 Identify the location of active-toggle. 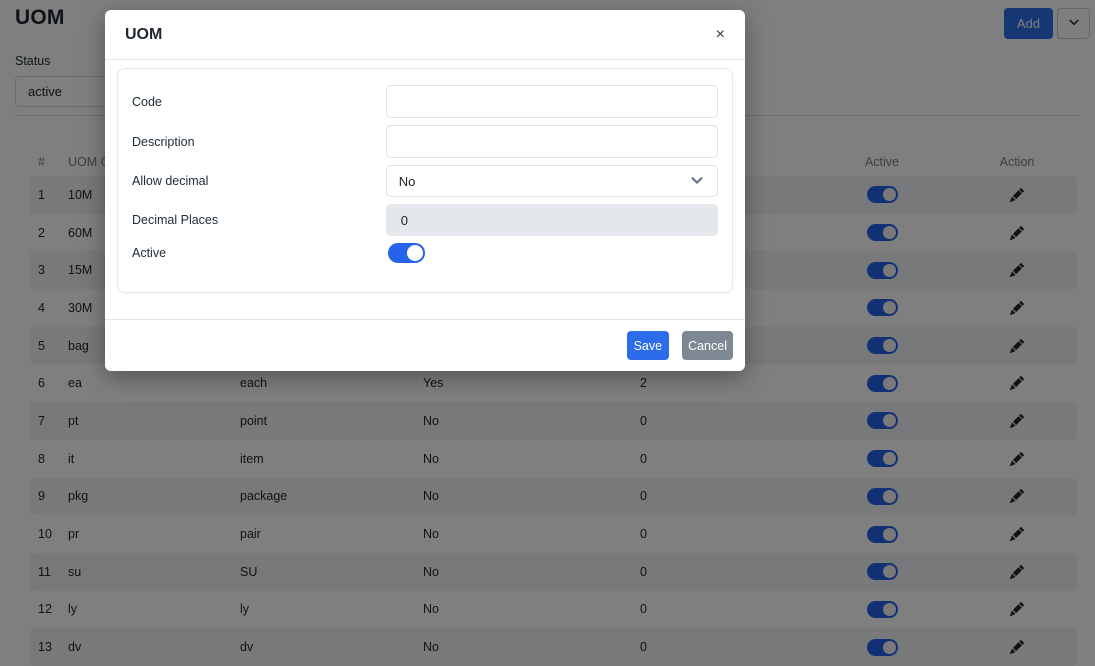
(406, 253).